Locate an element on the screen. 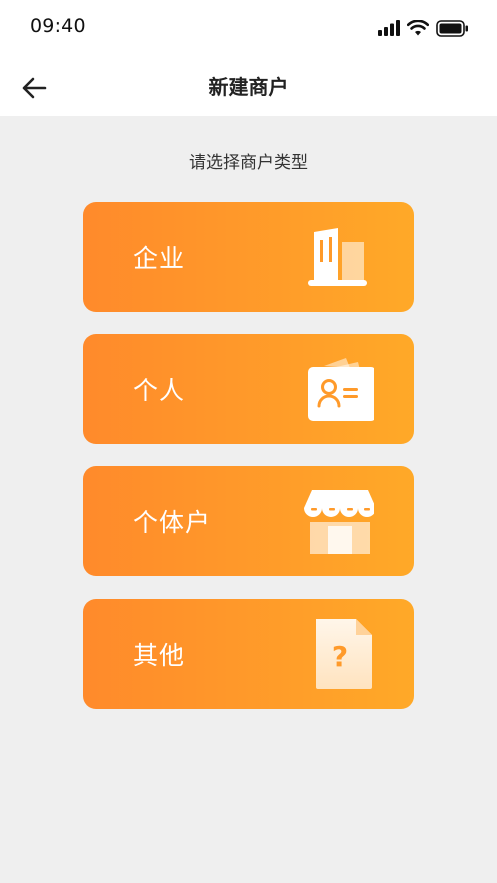  battery-icon is located at coordinates (452, 28).